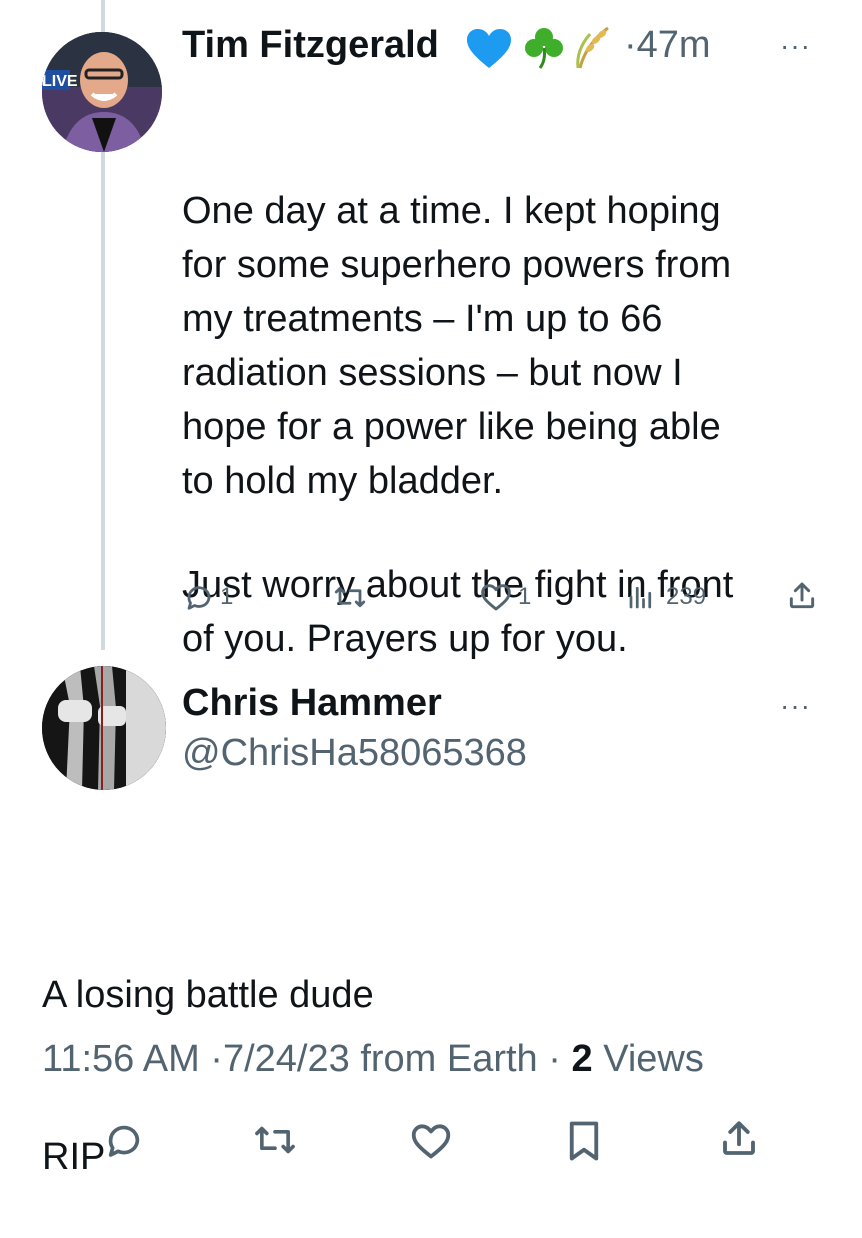 This screenshot has width=862, height=1238. Describe the element at coordinates (60, 81) in the screenshot. I see `avatar-live-text: LIVE` at that location.